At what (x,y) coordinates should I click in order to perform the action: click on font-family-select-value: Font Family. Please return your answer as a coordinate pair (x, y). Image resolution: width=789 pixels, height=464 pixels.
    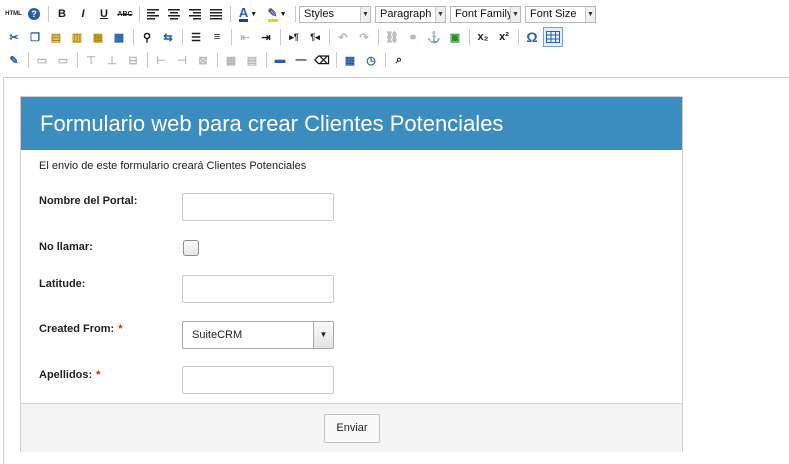
    Looking at the image, I should click on (484, 13).